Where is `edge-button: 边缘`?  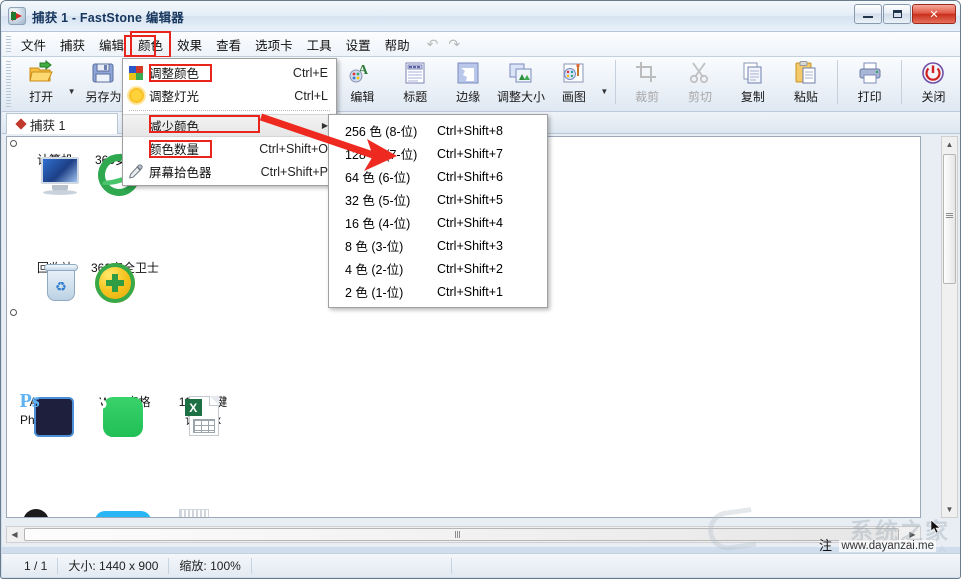 edge-button: 边缘 is located at coordinates (468, 82).